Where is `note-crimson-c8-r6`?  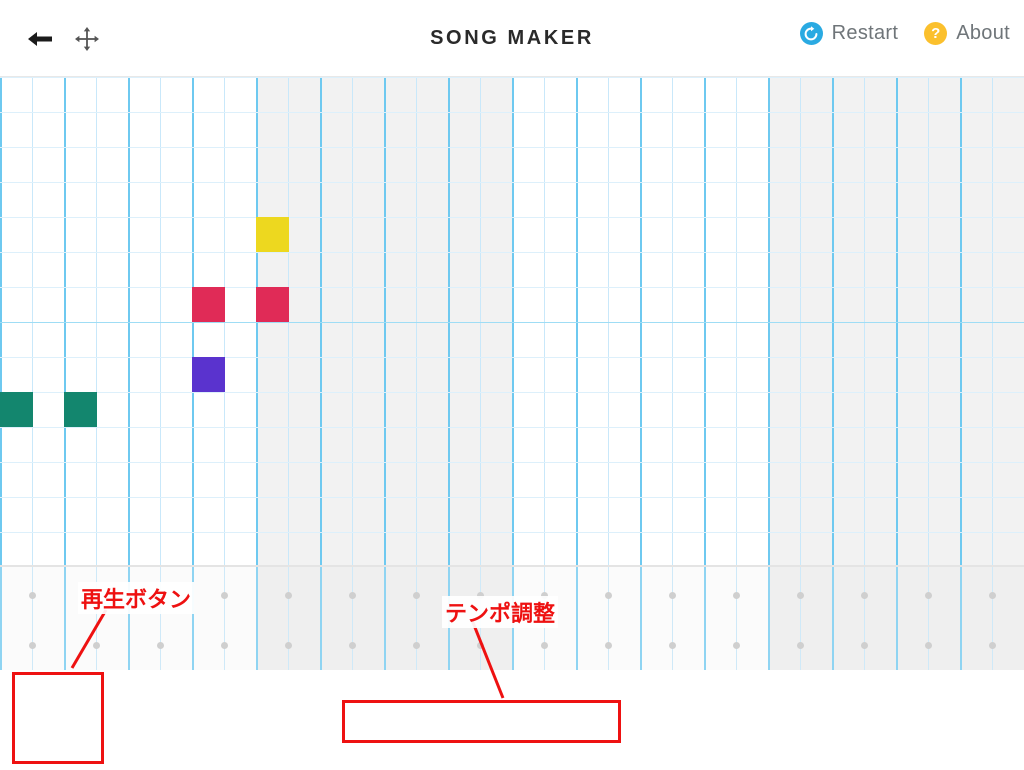 note-crimson-c8-r6 is located at coordinates (272, 304).